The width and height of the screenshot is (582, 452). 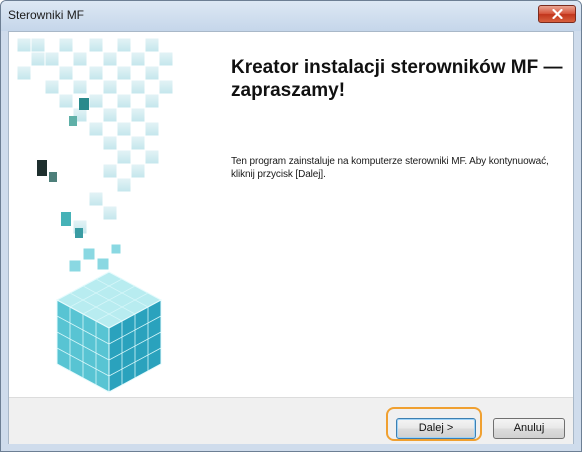 I want to click on window-title: Sterowniki MF, so click(x=46, y=15).